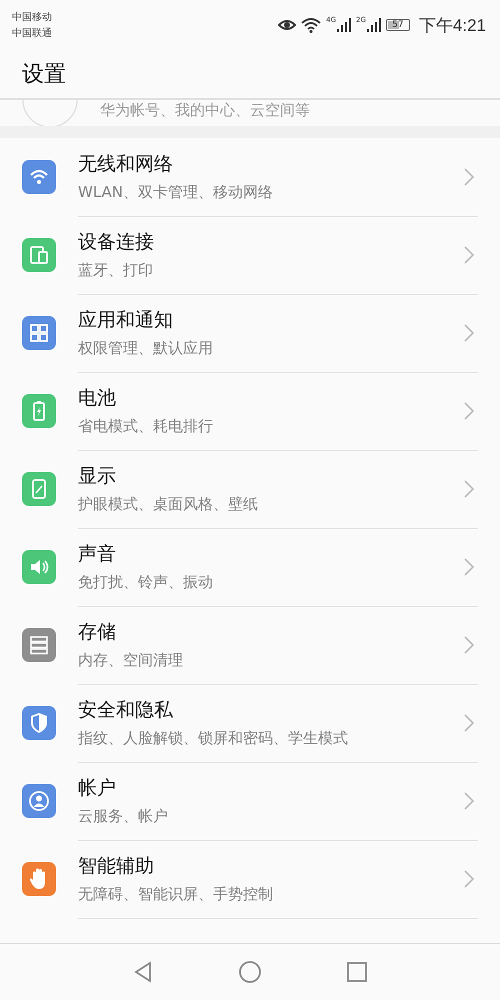 Image resolution: width=500 pixels, height=1000 pixels. What do you see at coordinates (37, 878) in the screenshot?
I see `hand-icon` at bounding box center [37, 878].